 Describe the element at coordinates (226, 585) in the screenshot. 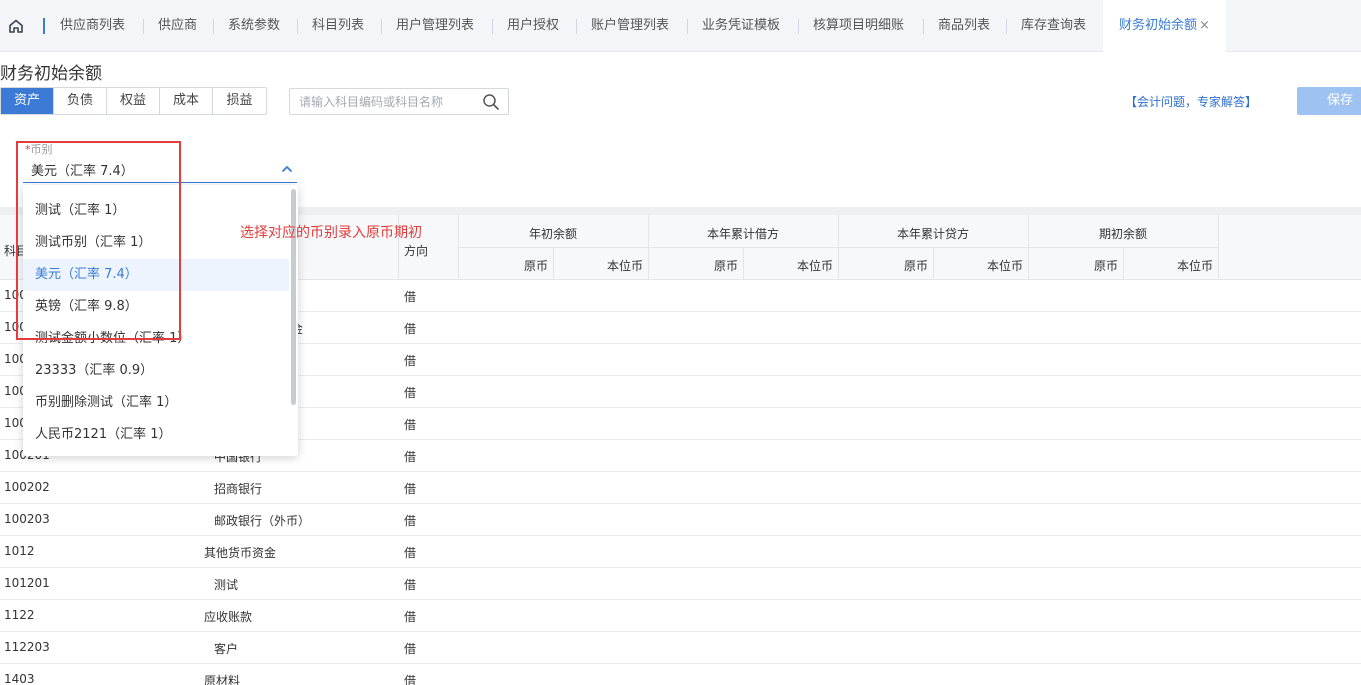

I see `account-name: 测试` at that location.